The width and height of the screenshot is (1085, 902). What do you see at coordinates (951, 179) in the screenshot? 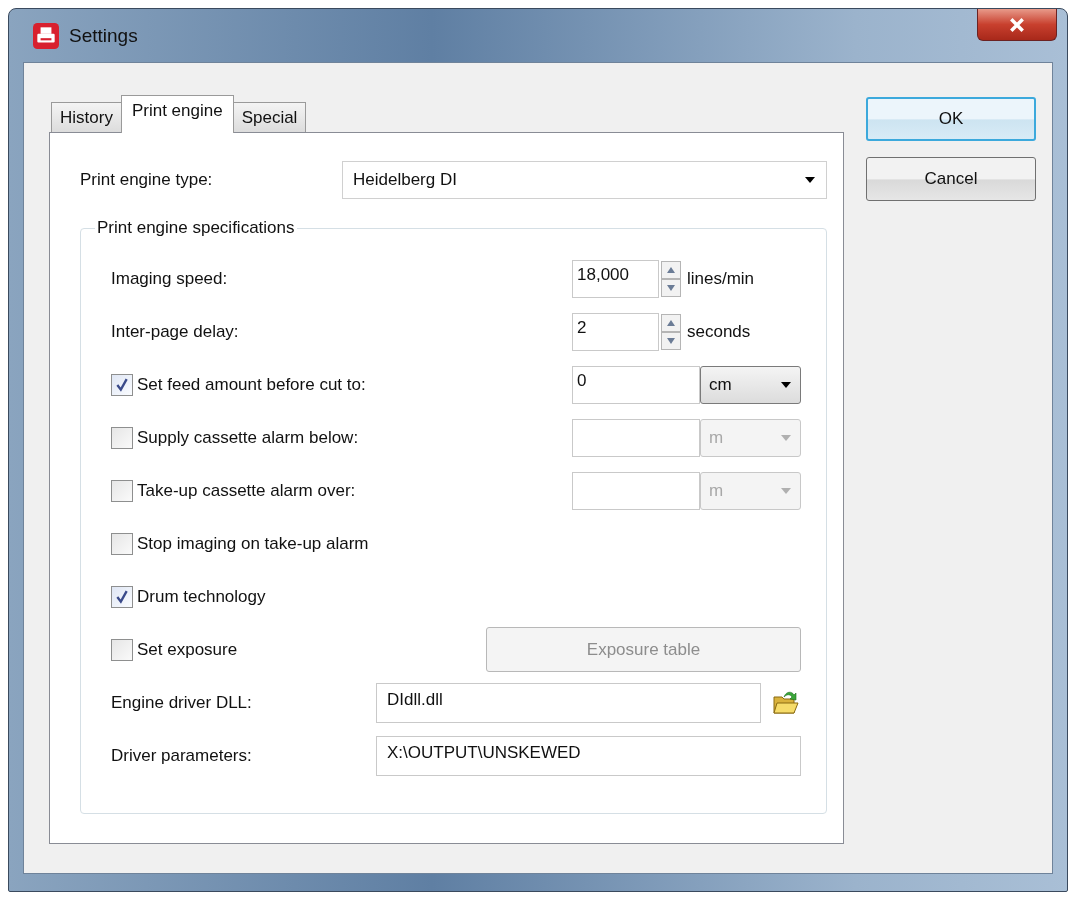
I see `dialog-button: Cancel` at bounding box center [951, 179].